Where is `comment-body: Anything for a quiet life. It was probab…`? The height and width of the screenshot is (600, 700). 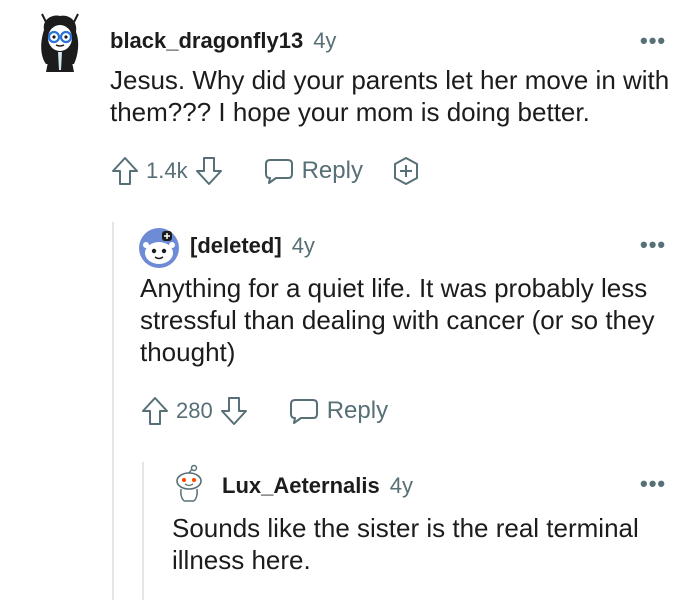 comment-body: Anything for a quiet life. It was probab… is located at coordinates (397, 320).